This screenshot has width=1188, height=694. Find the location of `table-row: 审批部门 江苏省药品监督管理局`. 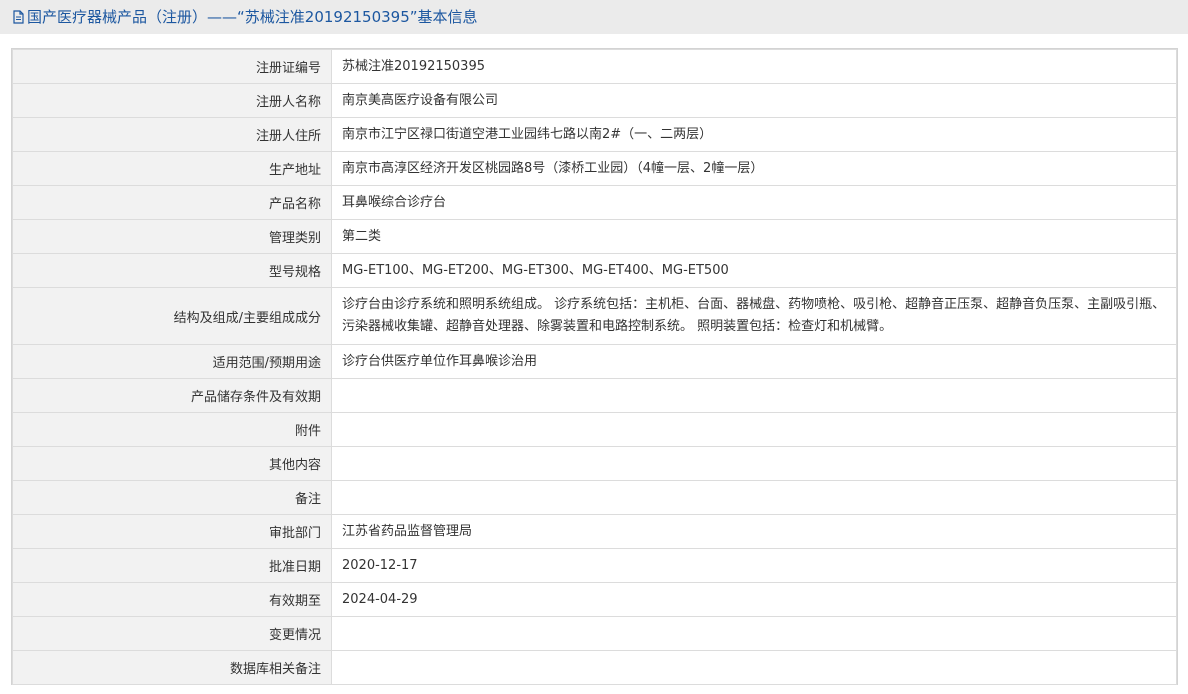

table-row: 审批部门 江苏省药品监督管理局 is located at coordinates (594, 531).